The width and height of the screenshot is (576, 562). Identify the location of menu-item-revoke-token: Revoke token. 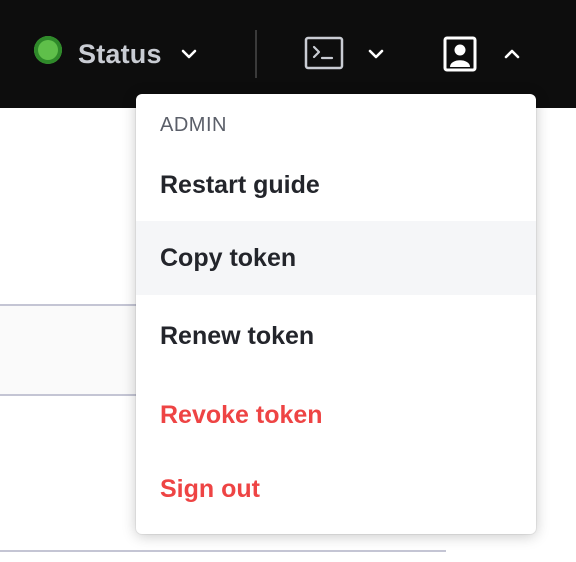
(336, 415).